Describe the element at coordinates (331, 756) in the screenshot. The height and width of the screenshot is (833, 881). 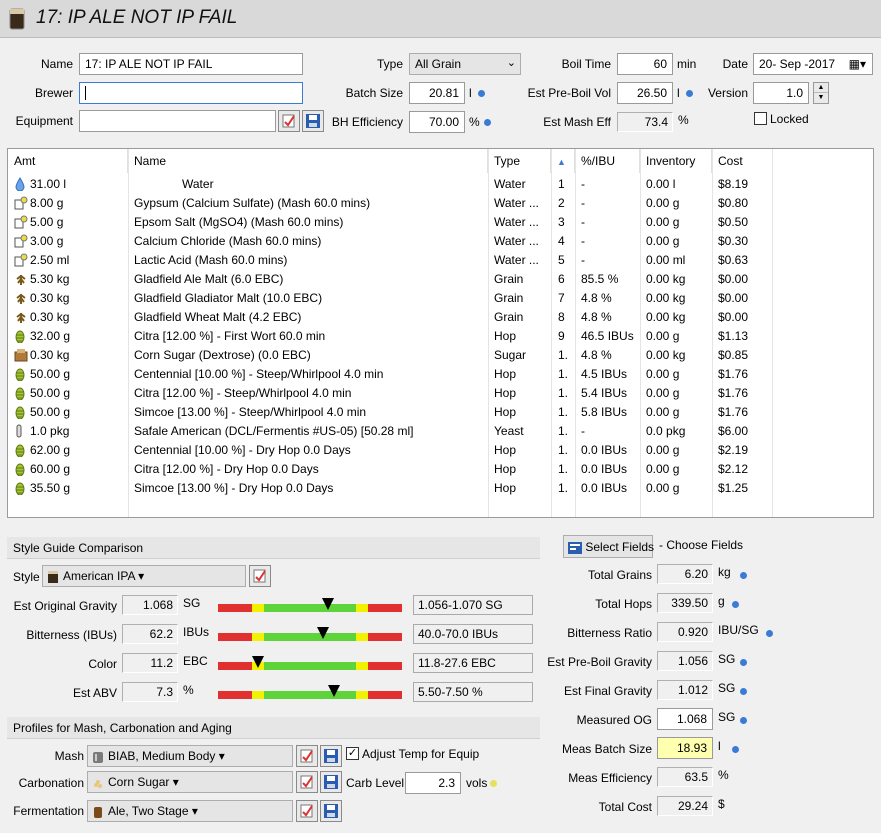
I see `mash-save-button` at that location.